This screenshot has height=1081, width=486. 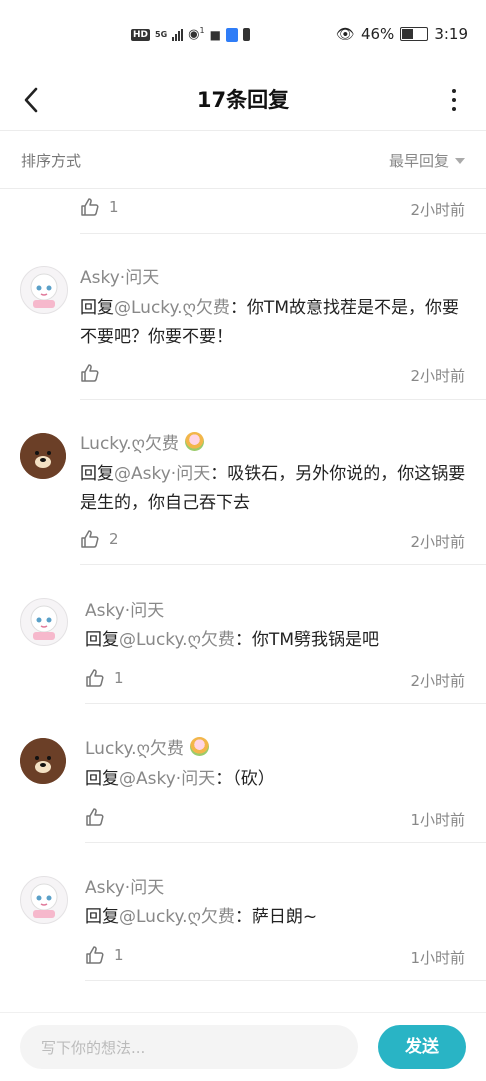 I want to click on reply-text: ：（砍）, so click(x=245, y=779).